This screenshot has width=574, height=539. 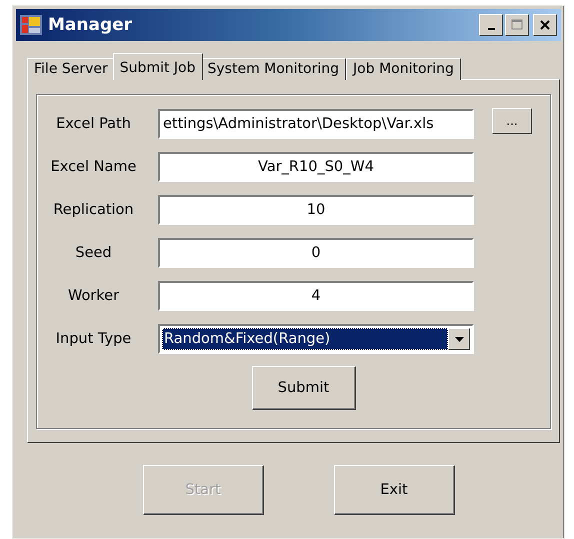 I want to click on input-field: Var_R10_S0_W4, so click(x=316, y=167).